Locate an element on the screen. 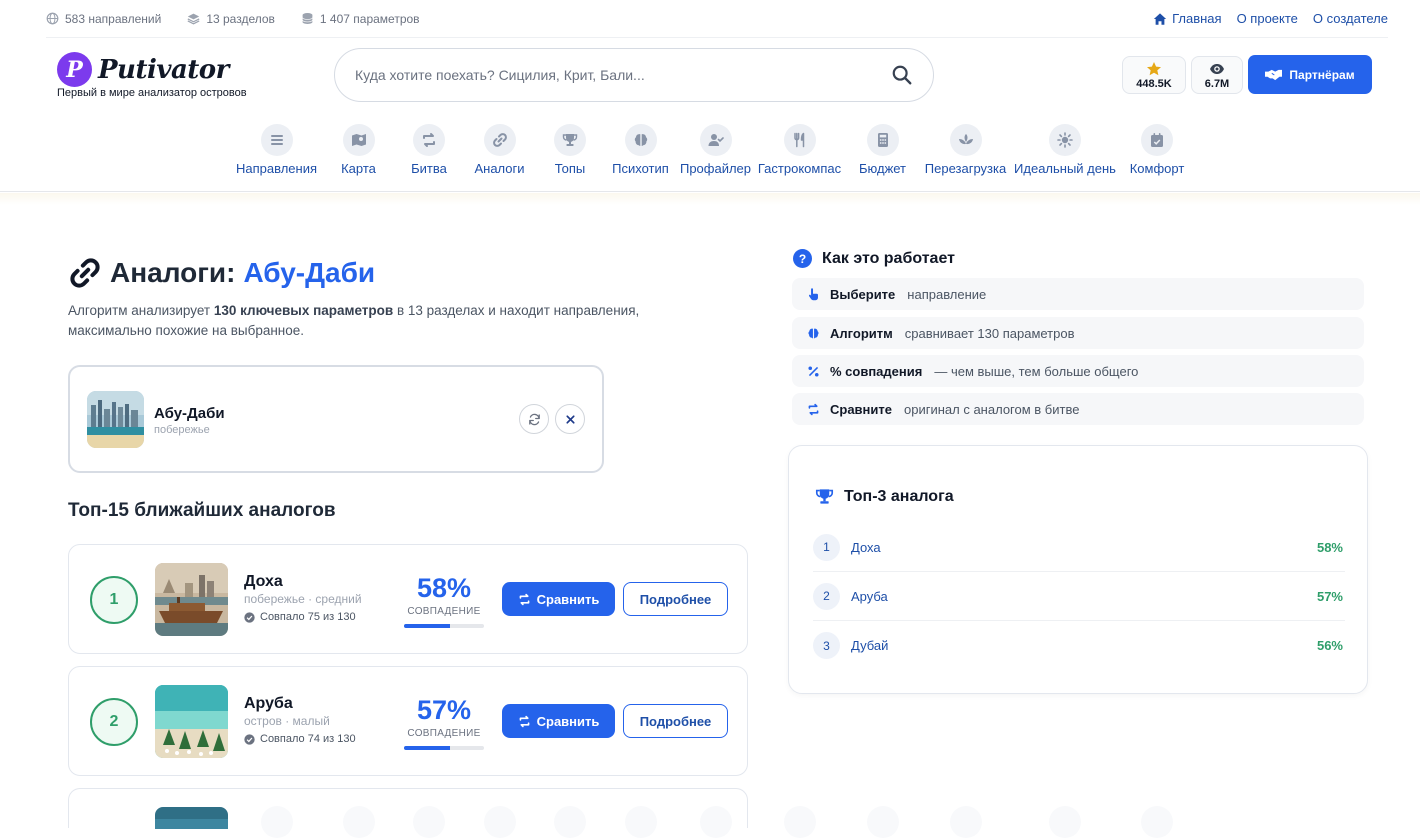  bottom-nav-item-reboot: Перезагрузка is located at coordinates (965, 823).